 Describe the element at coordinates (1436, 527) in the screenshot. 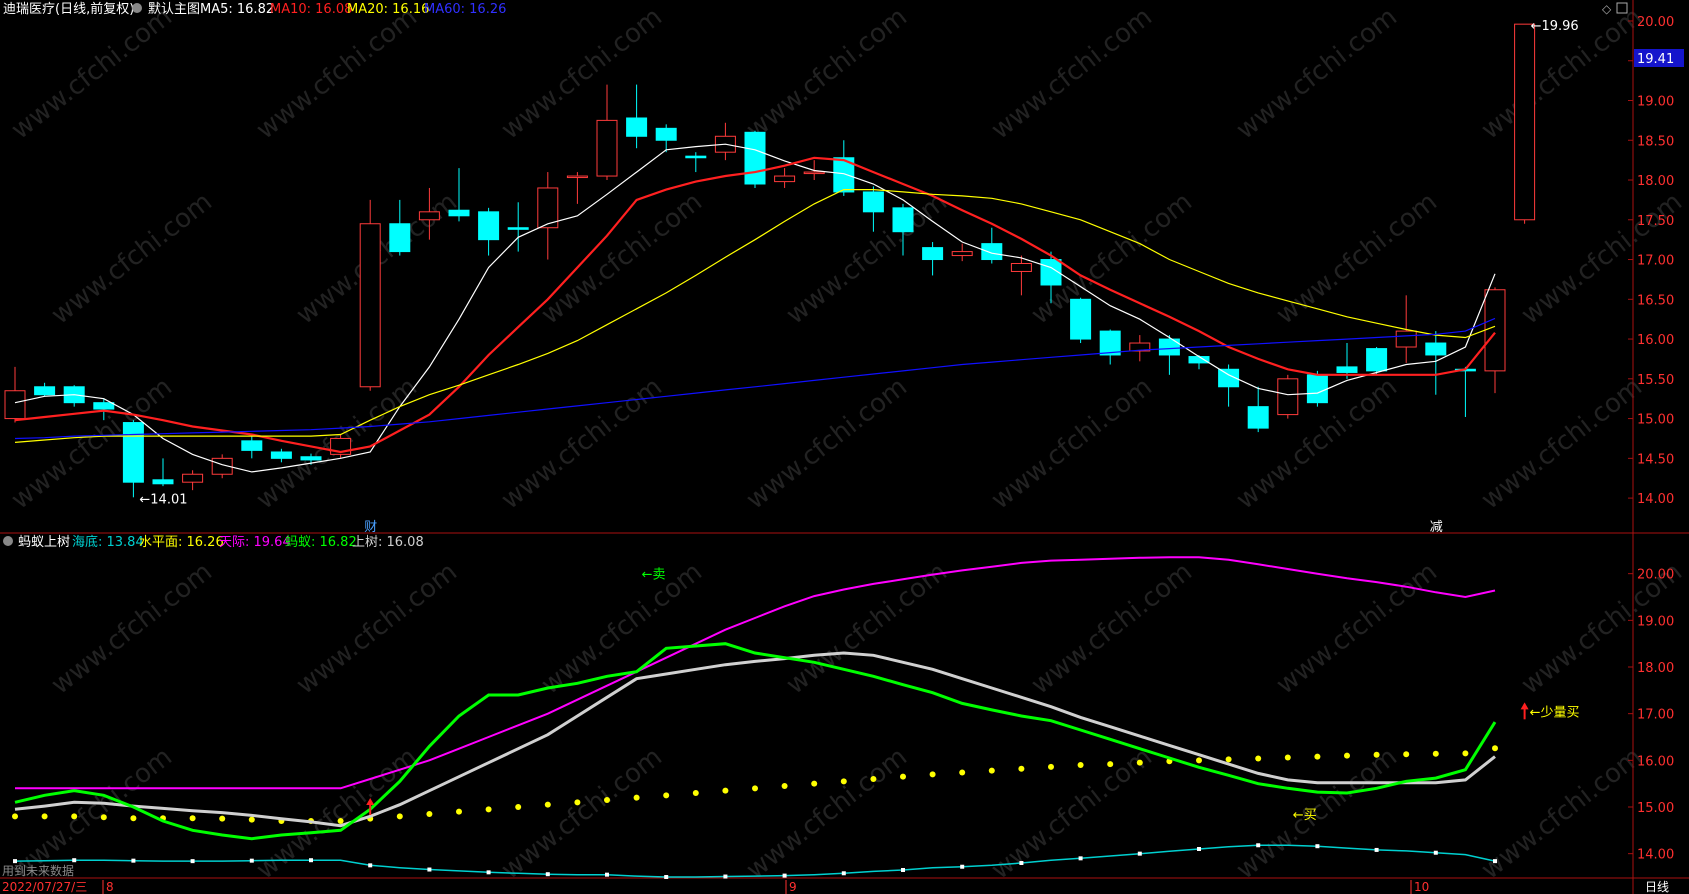

I see `event-label: 减` at that location.